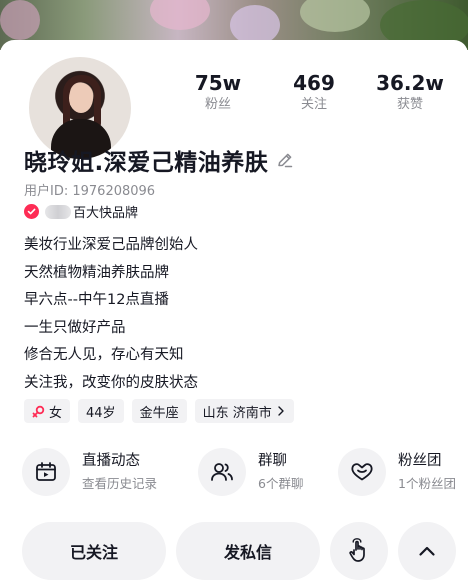 The image size is (468, 583). What do you see at coordinates (427, 483) in the screenshot?
I see `feature-subtitle: 1个粉丝团` at bounding box center [427, 483].